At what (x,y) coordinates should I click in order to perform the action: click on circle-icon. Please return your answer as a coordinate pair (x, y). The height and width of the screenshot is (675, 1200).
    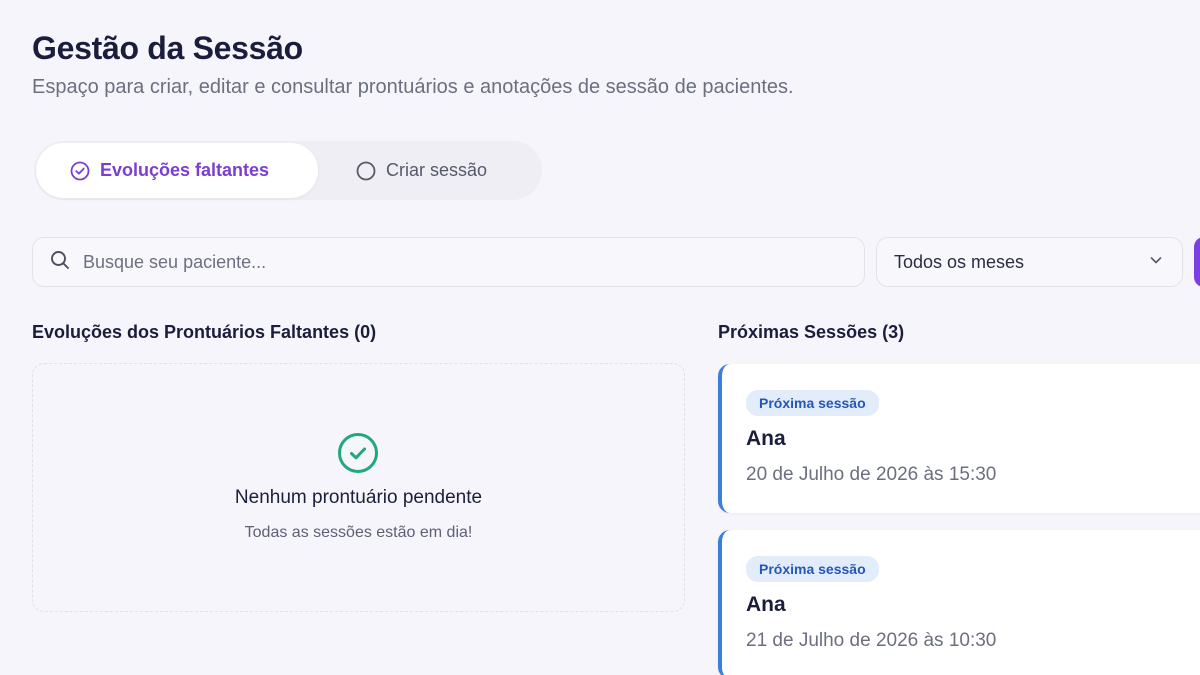
    Looking at the image, I should click on (366, 171).